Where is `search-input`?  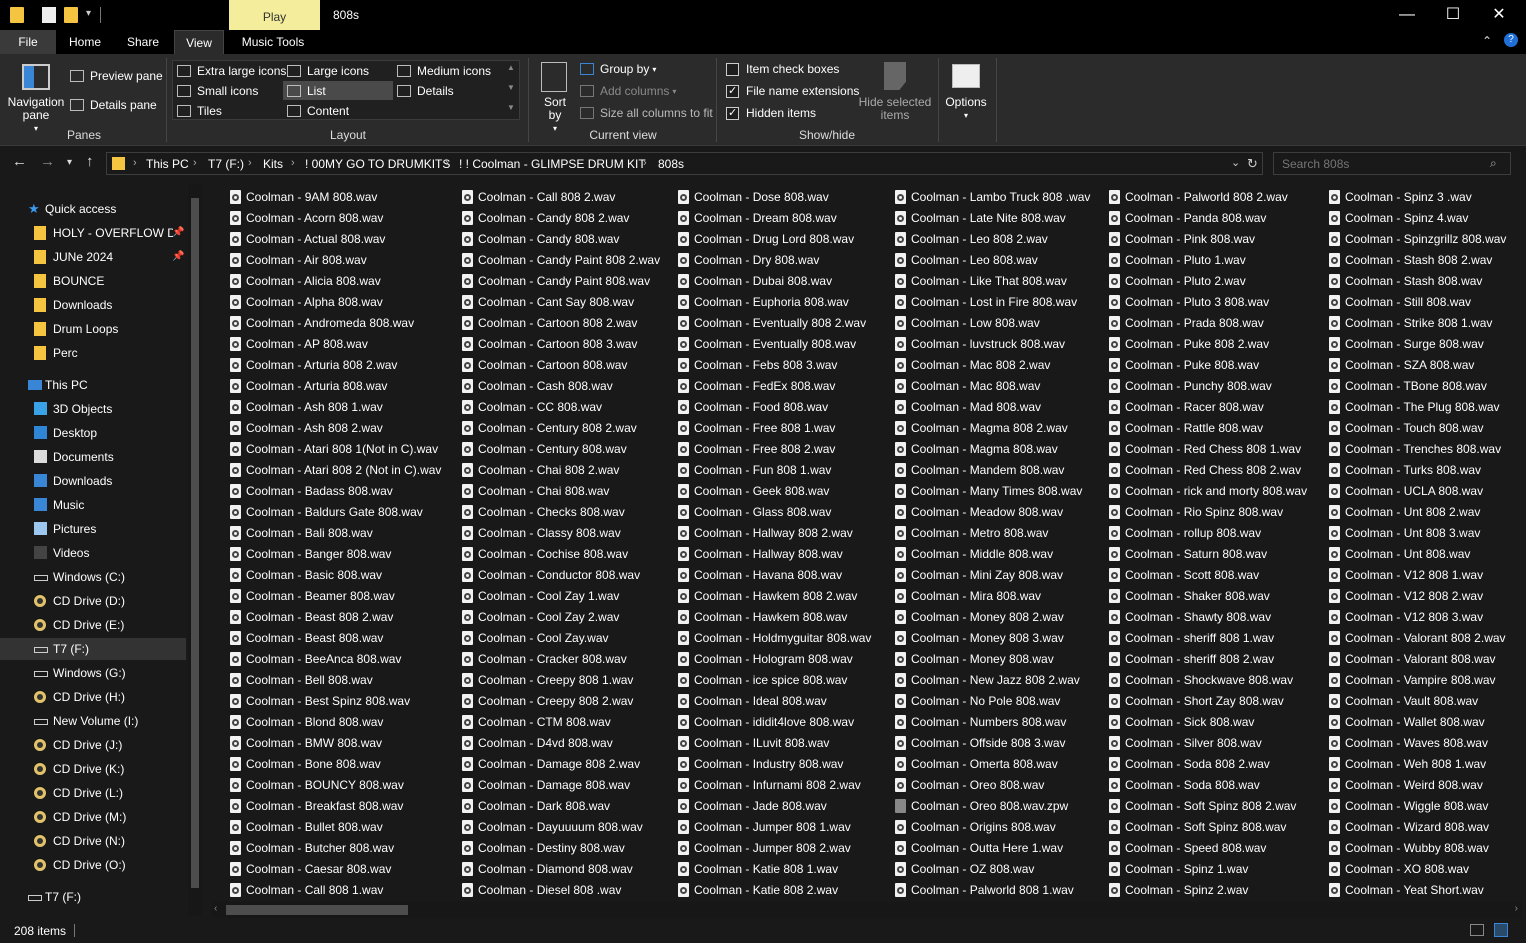
search-input is located at coordinates (1382, 164).